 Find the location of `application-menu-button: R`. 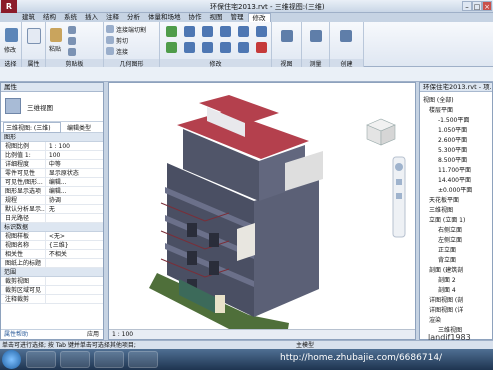

application-menu-button: R is located at coordinates (9, 6).